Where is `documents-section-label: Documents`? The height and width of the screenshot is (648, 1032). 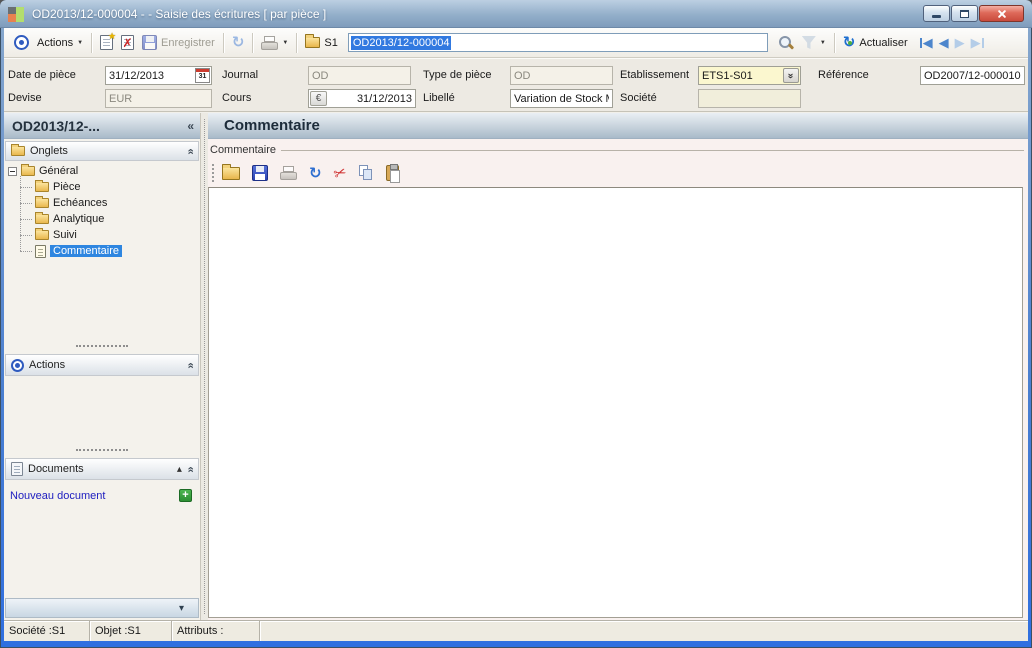
documents-section-label: Documents is located at coordinates (56, 469).